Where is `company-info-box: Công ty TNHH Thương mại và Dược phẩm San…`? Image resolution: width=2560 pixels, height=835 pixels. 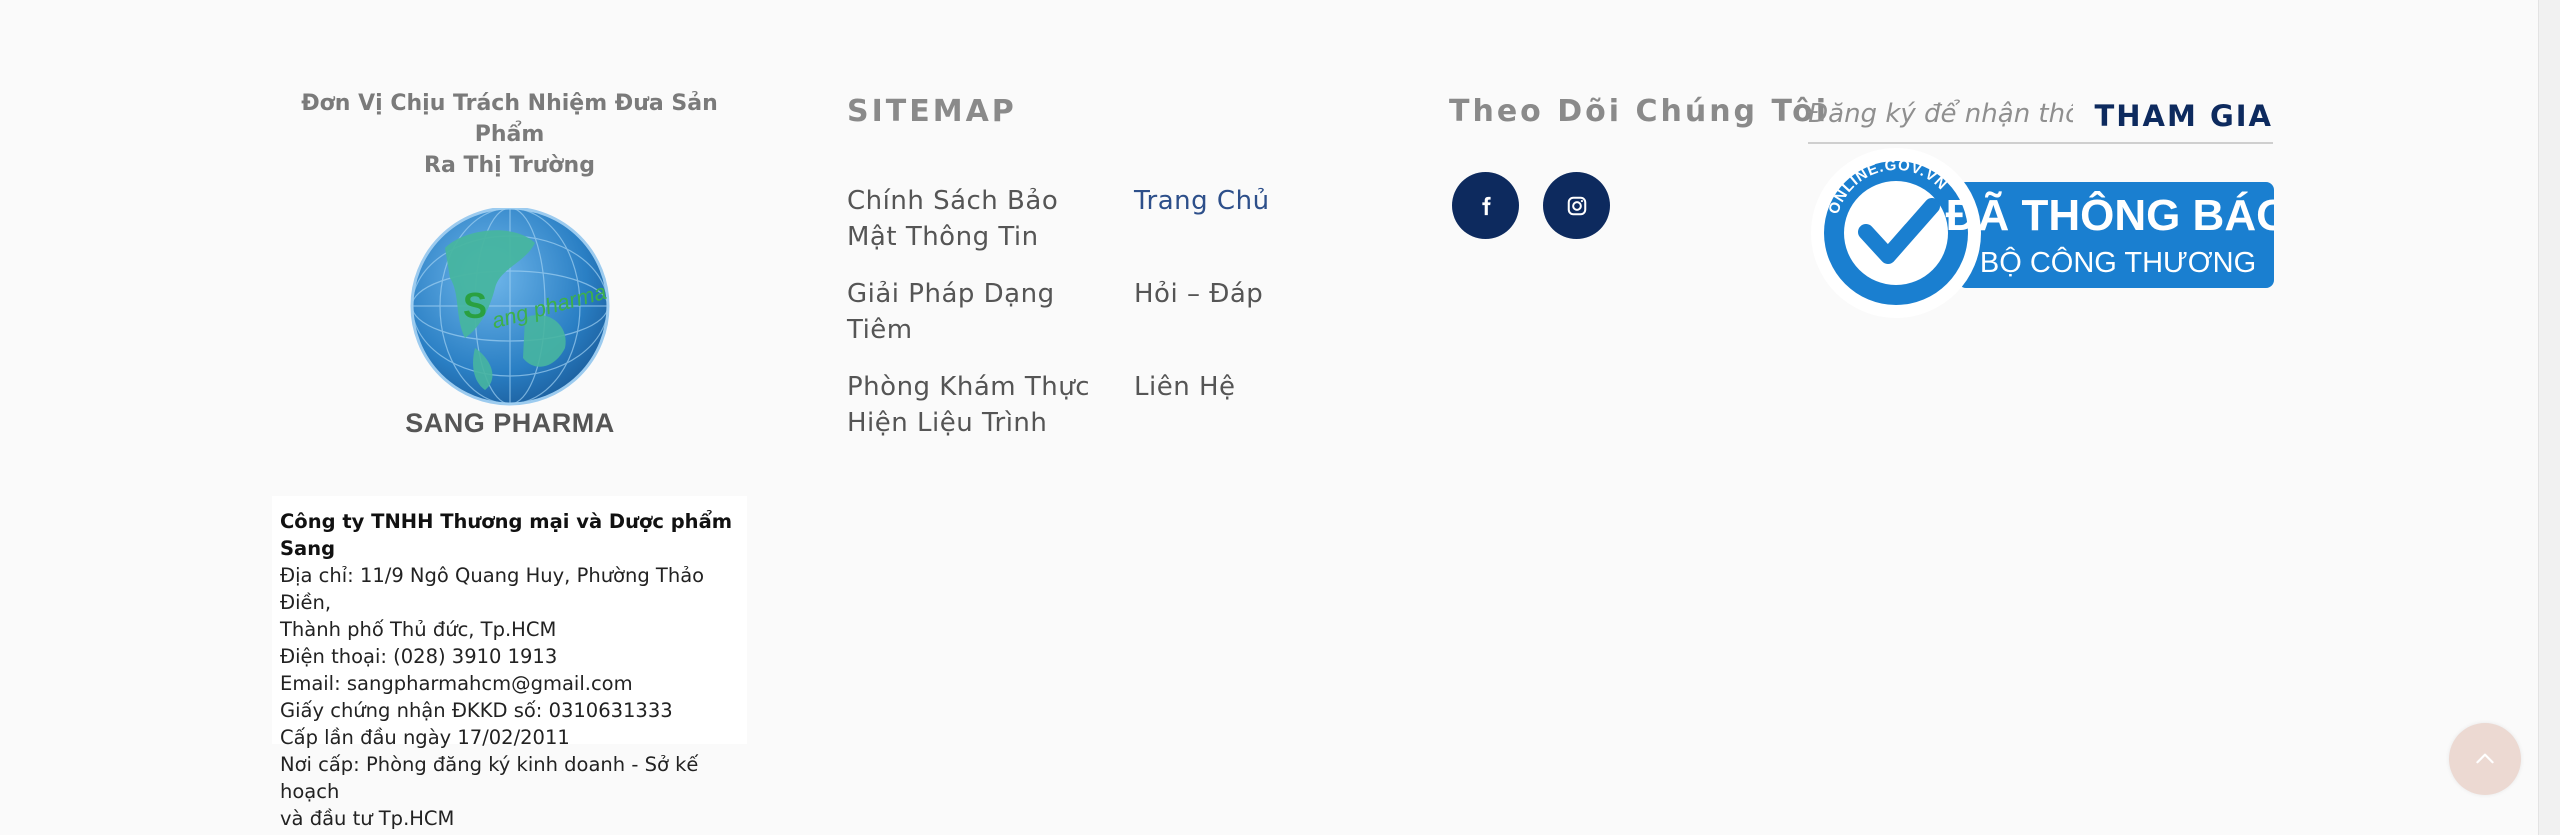 company-info-box: Công ty TNHH Thương mại và Dược phẩm San… is located at coordinates (509, 663).